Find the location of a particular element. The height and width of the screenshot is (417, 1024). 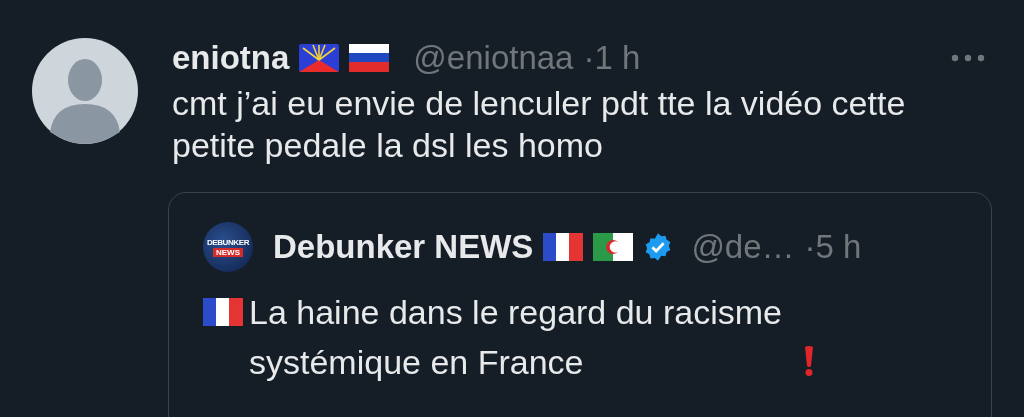

avatar-silhouette is located at coordinates (85, 91).